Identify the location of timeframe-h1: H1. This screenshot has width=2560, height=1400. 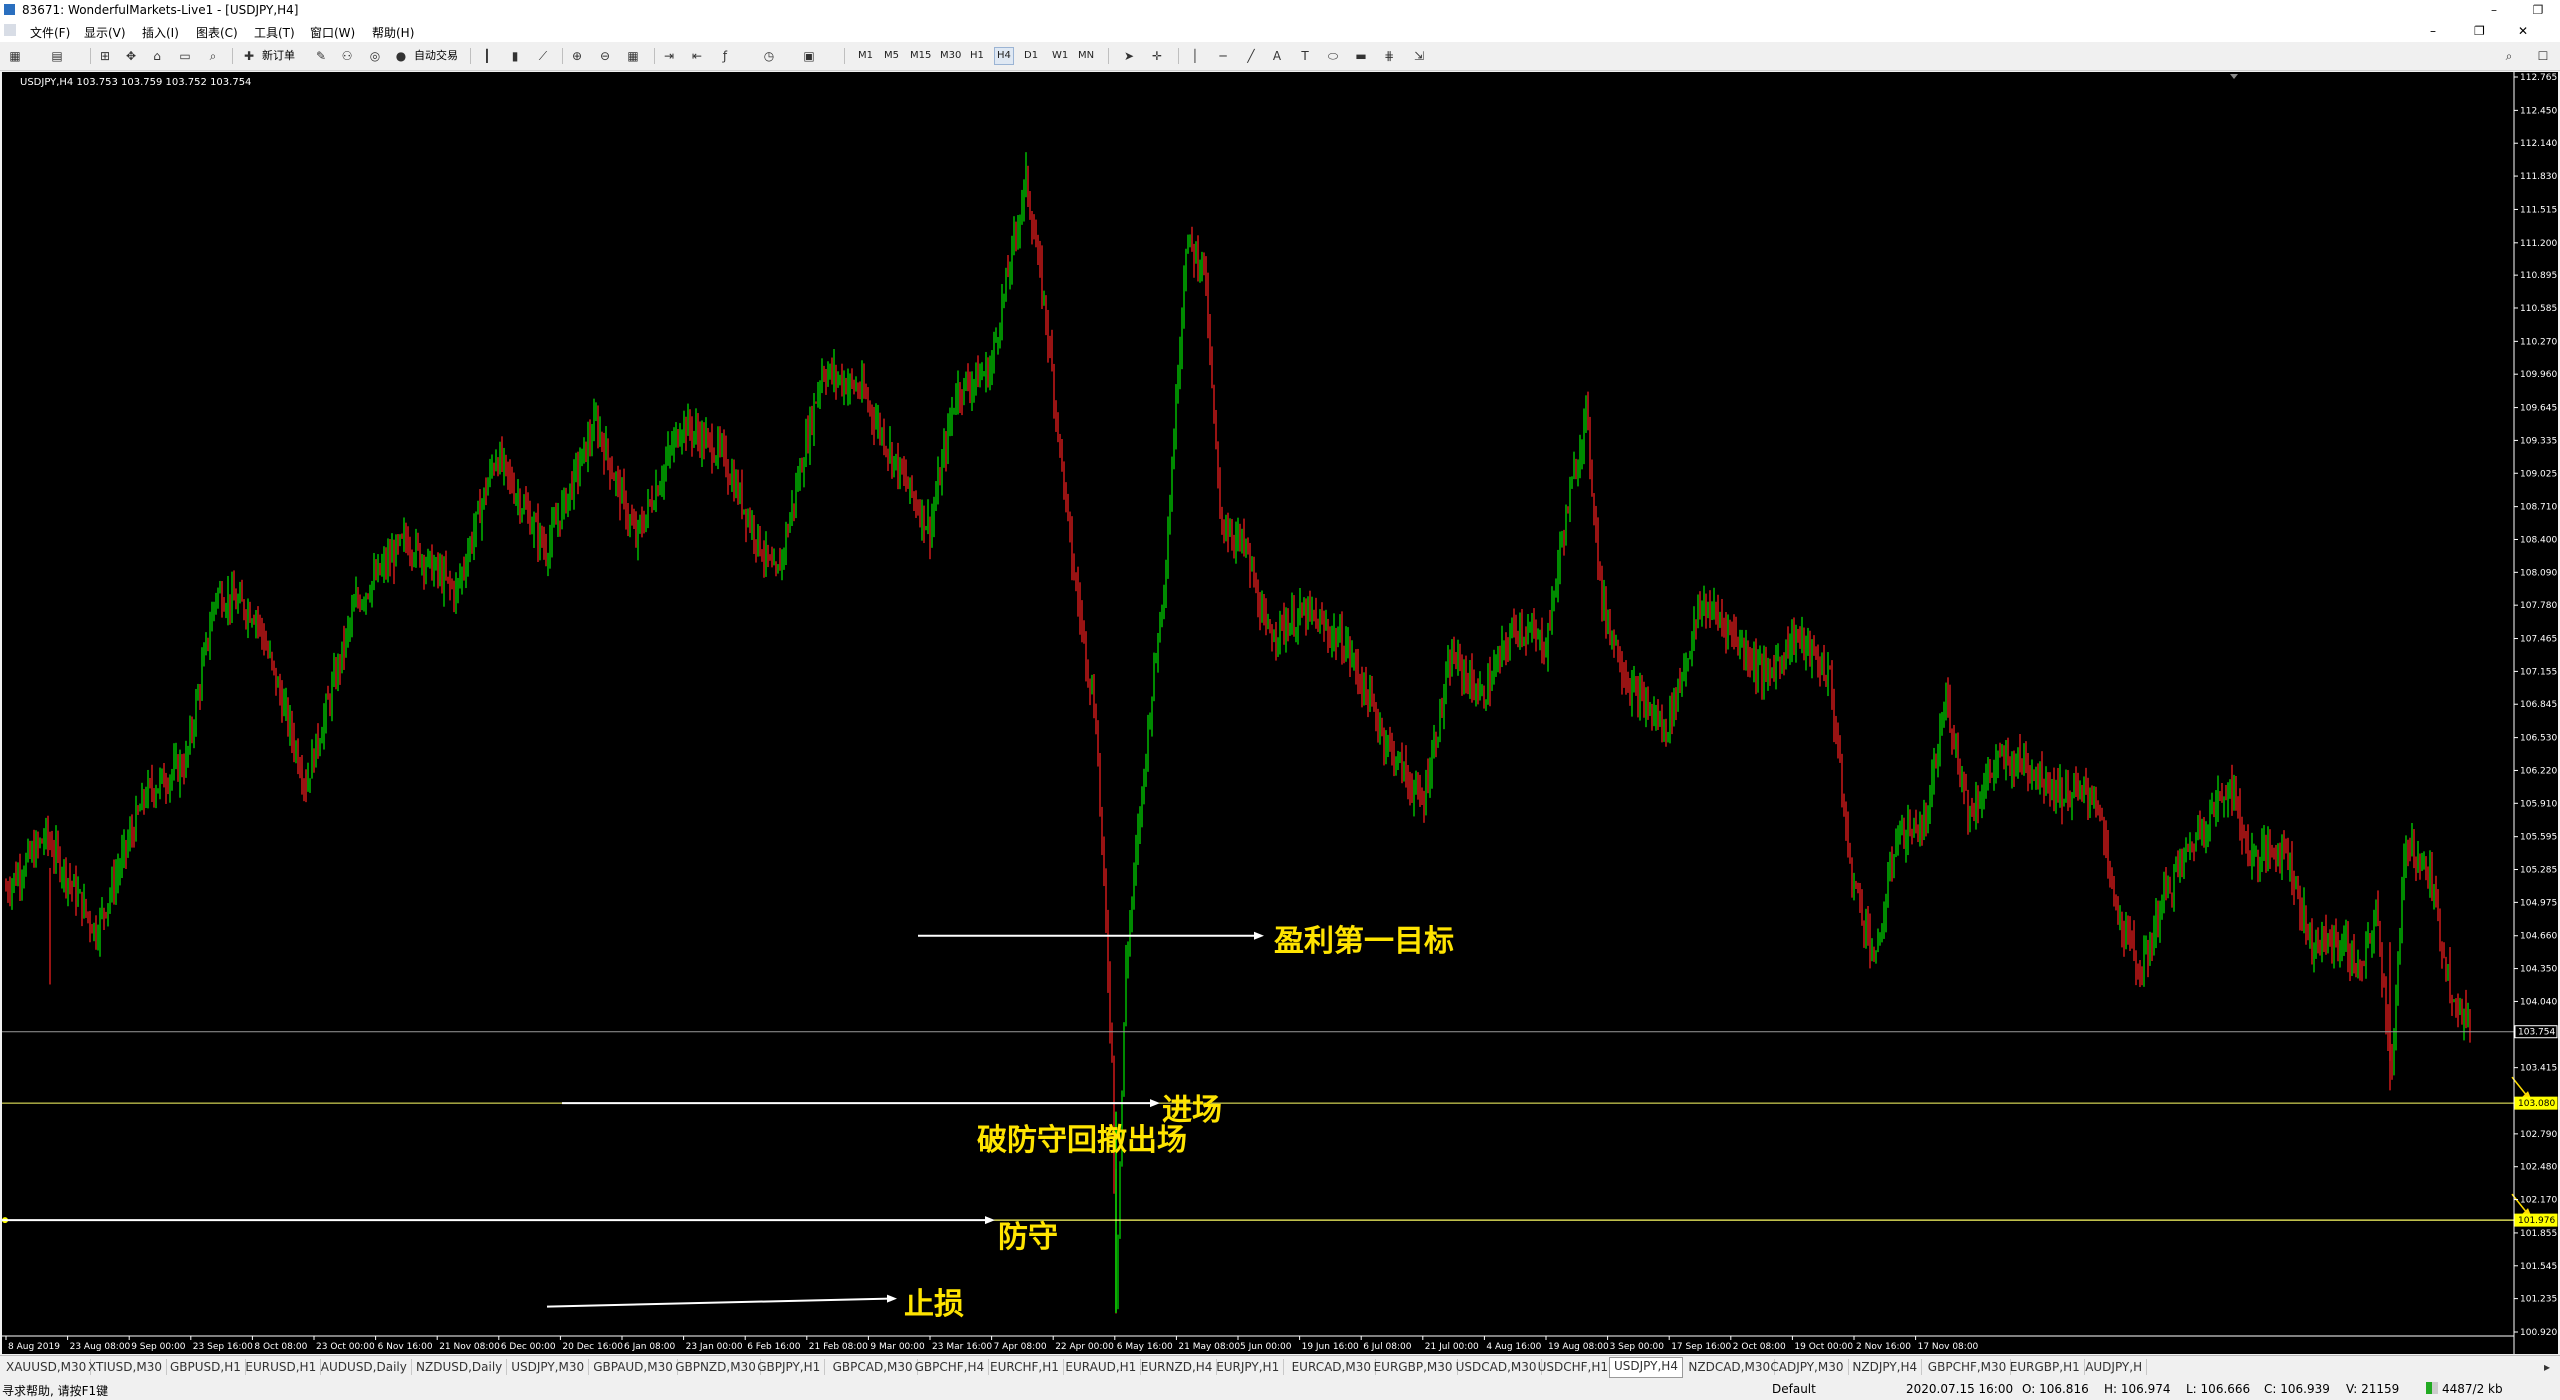
(977, 56).